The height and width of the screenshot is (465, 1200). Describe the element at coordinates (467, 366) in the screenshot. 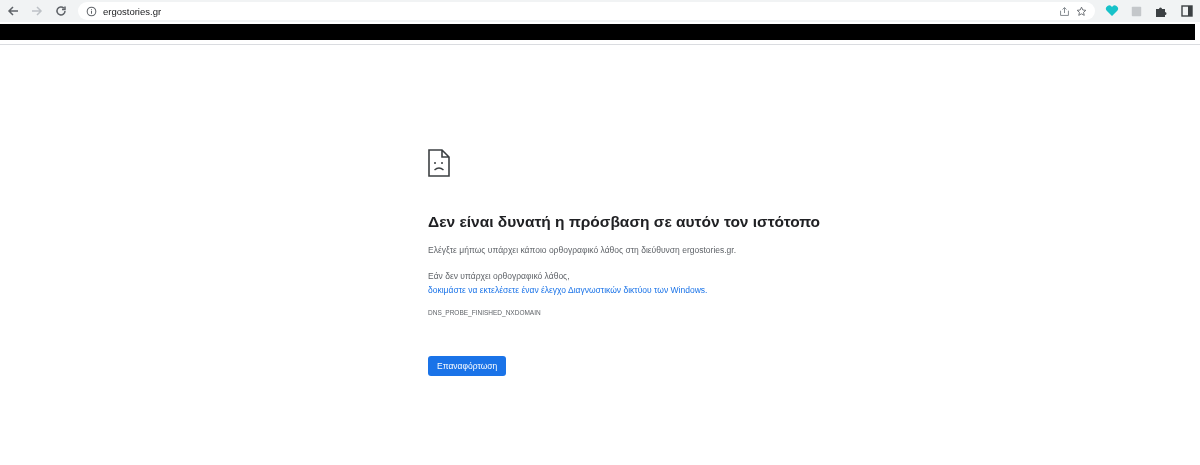

I see `reload-button: Επαναφόρτωση` at that location.